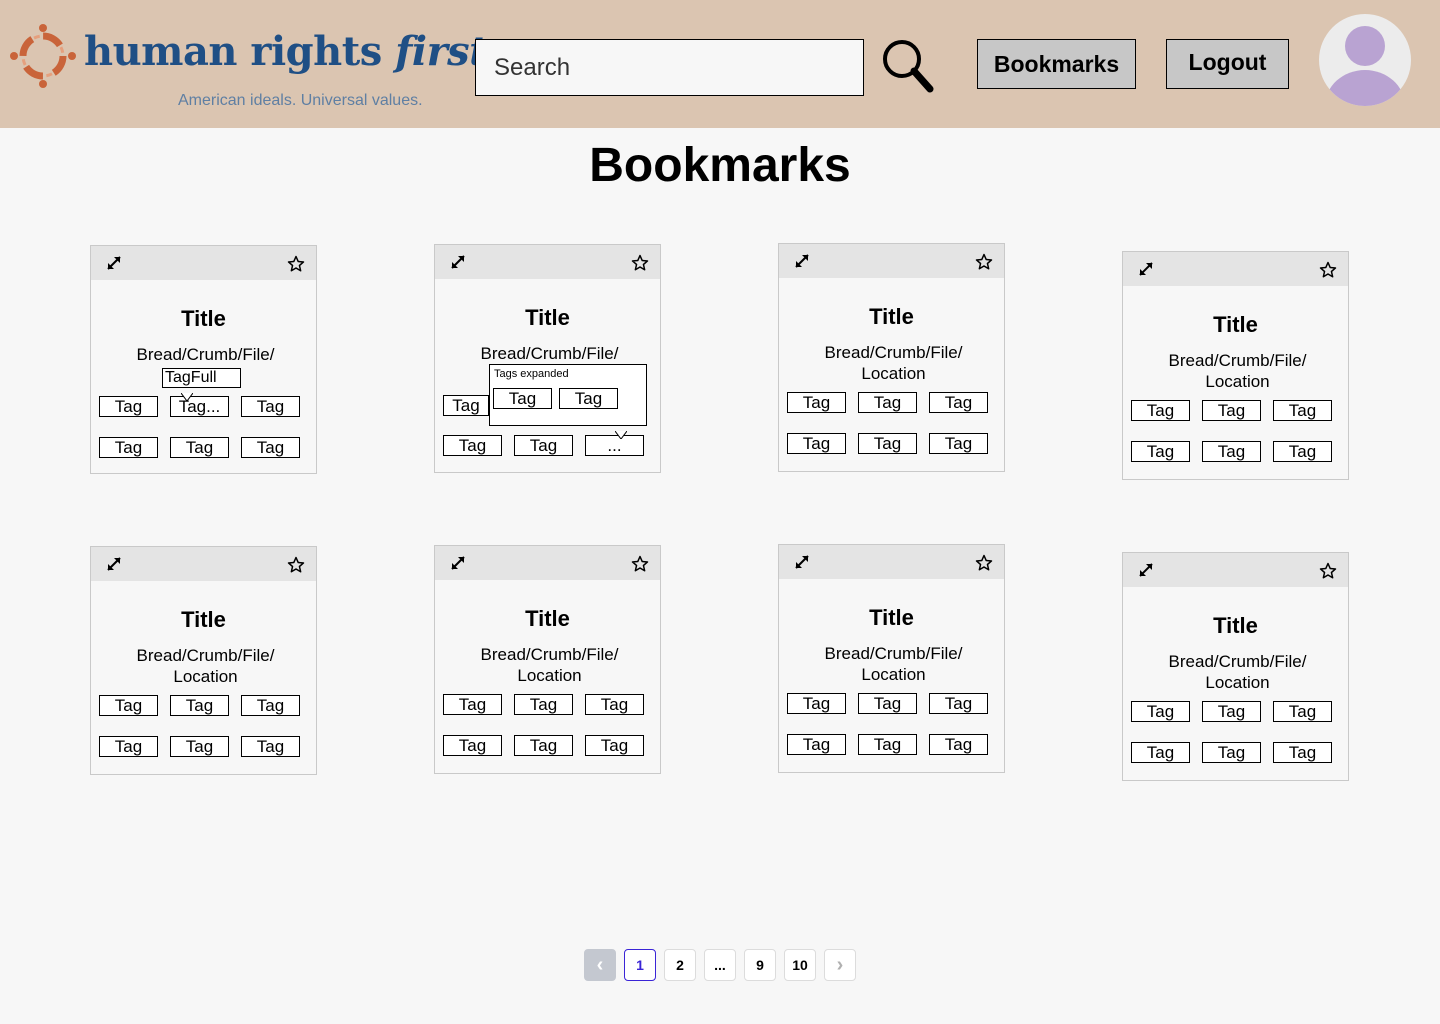 The width and height of the screenshot is (1440, 1024). I want to click on popover-label: Tags expanded, so click(531, 374).